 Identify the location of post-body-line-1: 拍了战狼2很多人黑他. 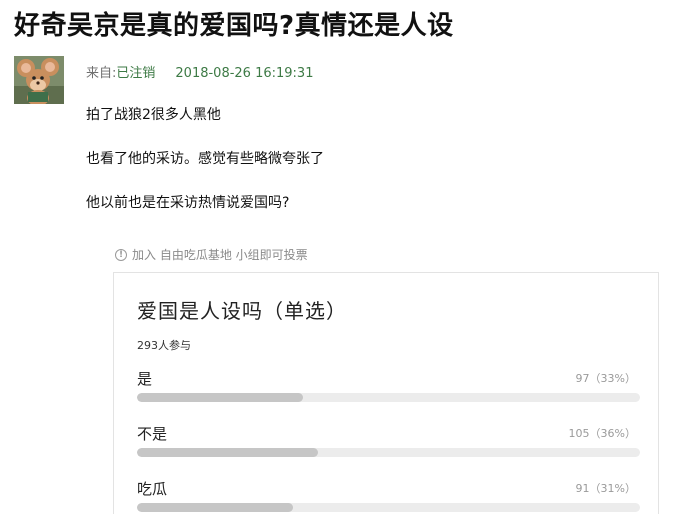
(153, 115).